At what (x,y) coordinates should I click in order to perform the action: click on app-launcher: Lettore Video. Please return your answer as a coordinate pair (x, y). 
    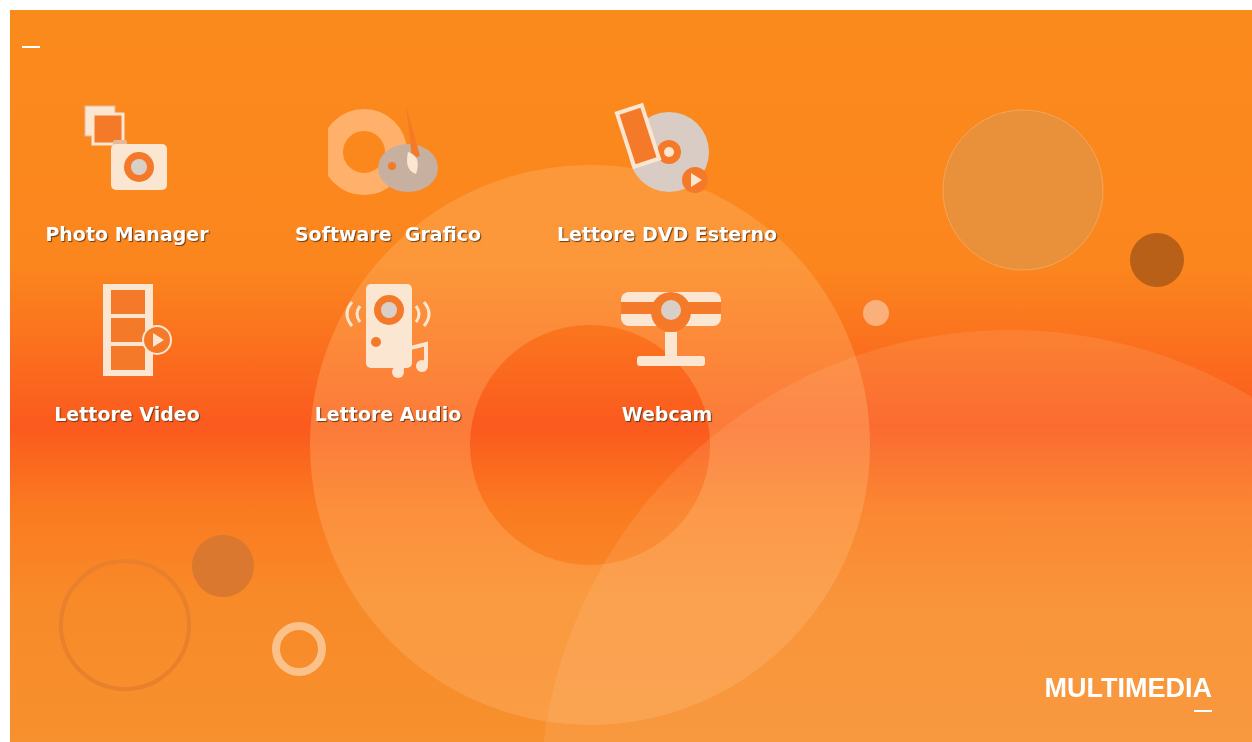
    Looking at the image, I should click on (127, 353).